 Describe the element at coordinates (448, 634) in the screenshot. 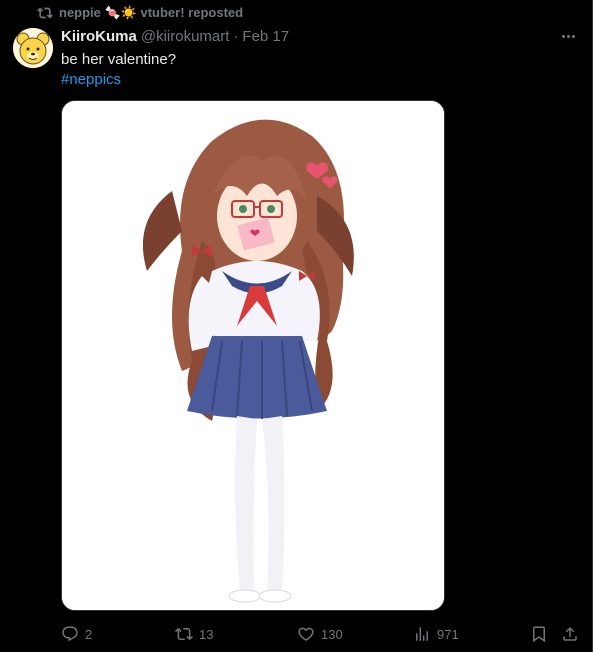

I see `views-count: 971` at that location.